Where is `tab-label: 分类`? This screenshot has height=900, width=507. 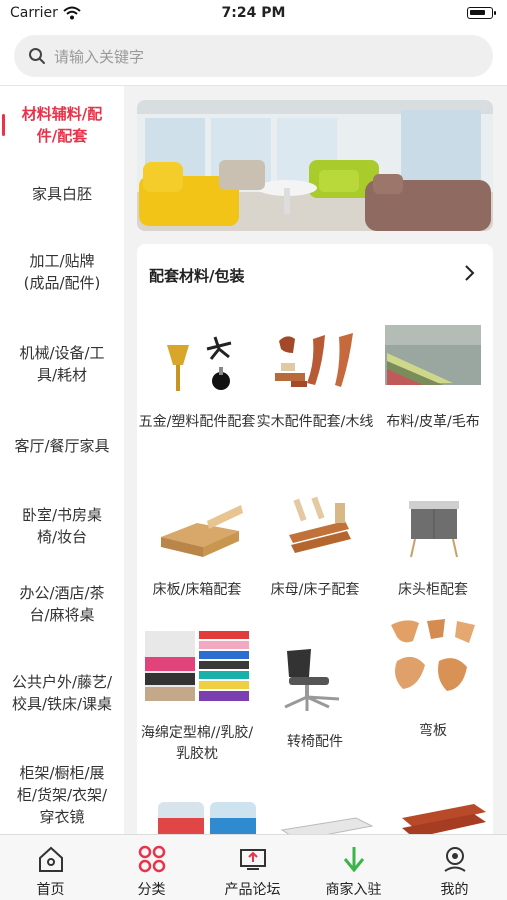 tab-label: 分类 is located at coordinates (151, 890).